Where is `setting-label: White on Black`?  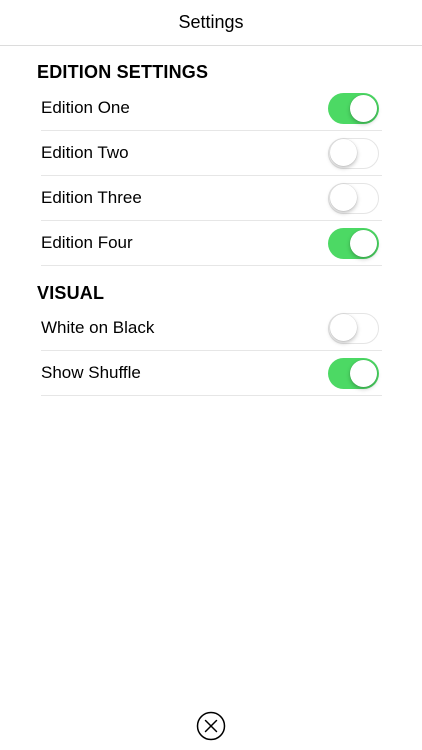
setting-label: White on Black is located at coordinates (98, 327).